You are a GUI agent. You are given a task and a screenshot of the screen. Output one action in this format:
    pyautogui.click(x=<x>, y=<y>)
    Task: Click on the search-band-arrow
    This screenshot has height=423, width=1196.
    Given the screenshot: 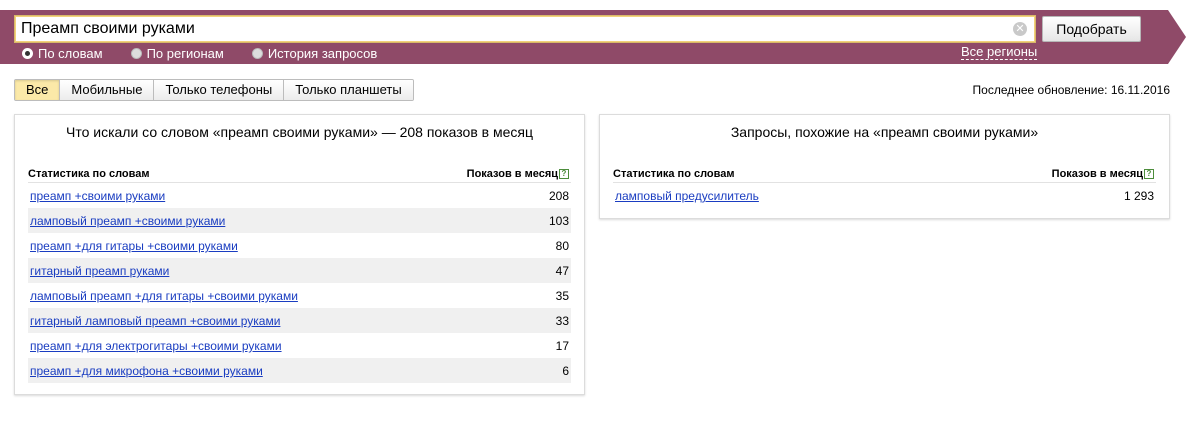 What is the action you would take?
    pyautogui.click(x=1177, y=37)
    